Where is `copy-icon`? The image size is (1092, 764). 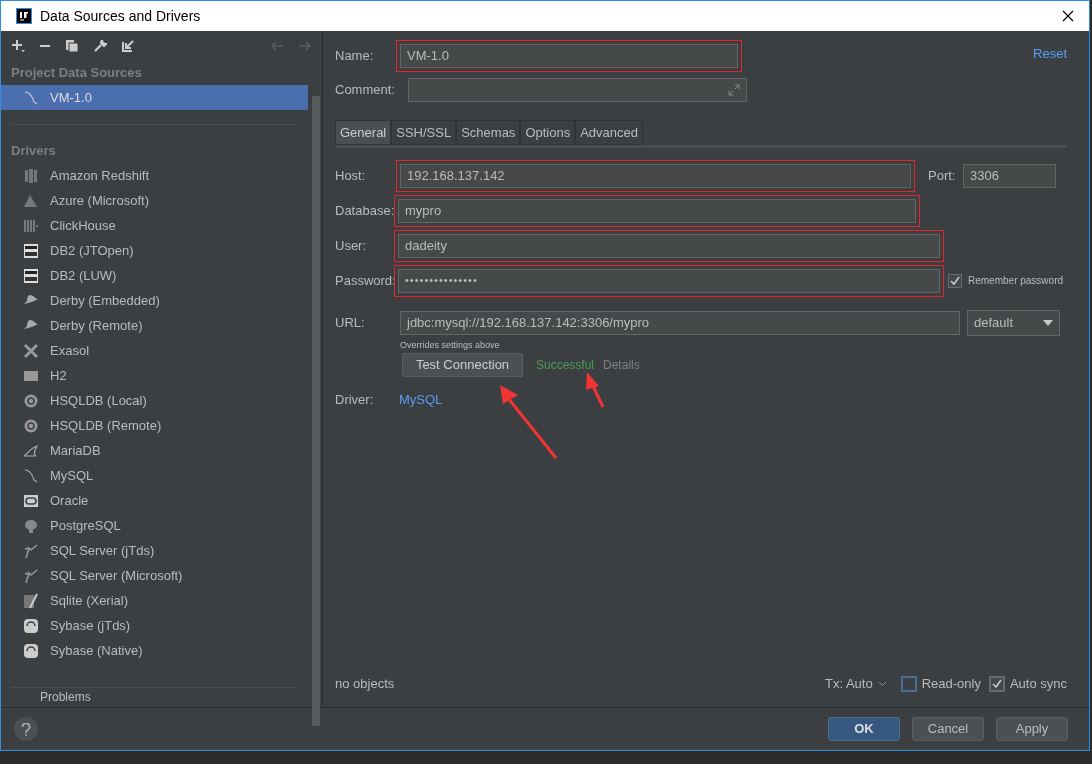 copy-icon is located at coordinates (72, 46).